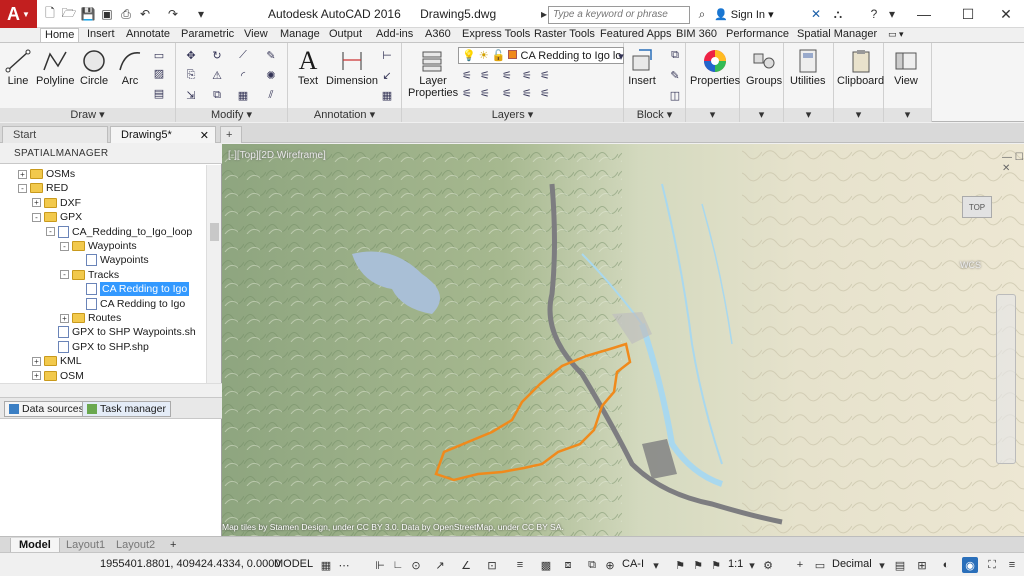  Describe the element at coordinates (716, 565) in the screenshot. I see `annotation-scale-icon: ⚑` at that location.